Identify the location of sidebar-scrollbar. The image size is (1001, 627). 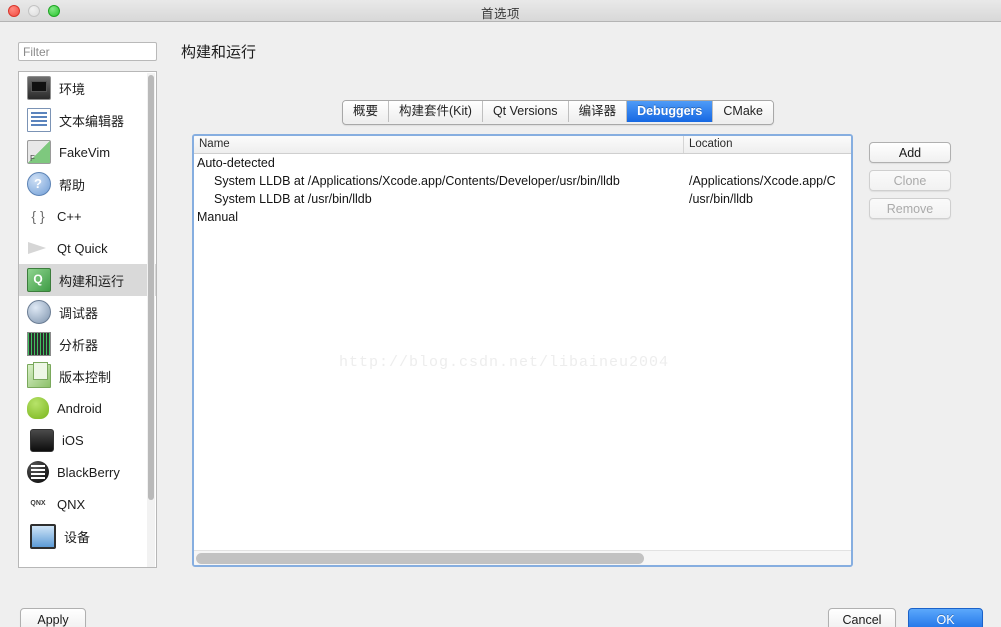
(151, 320).